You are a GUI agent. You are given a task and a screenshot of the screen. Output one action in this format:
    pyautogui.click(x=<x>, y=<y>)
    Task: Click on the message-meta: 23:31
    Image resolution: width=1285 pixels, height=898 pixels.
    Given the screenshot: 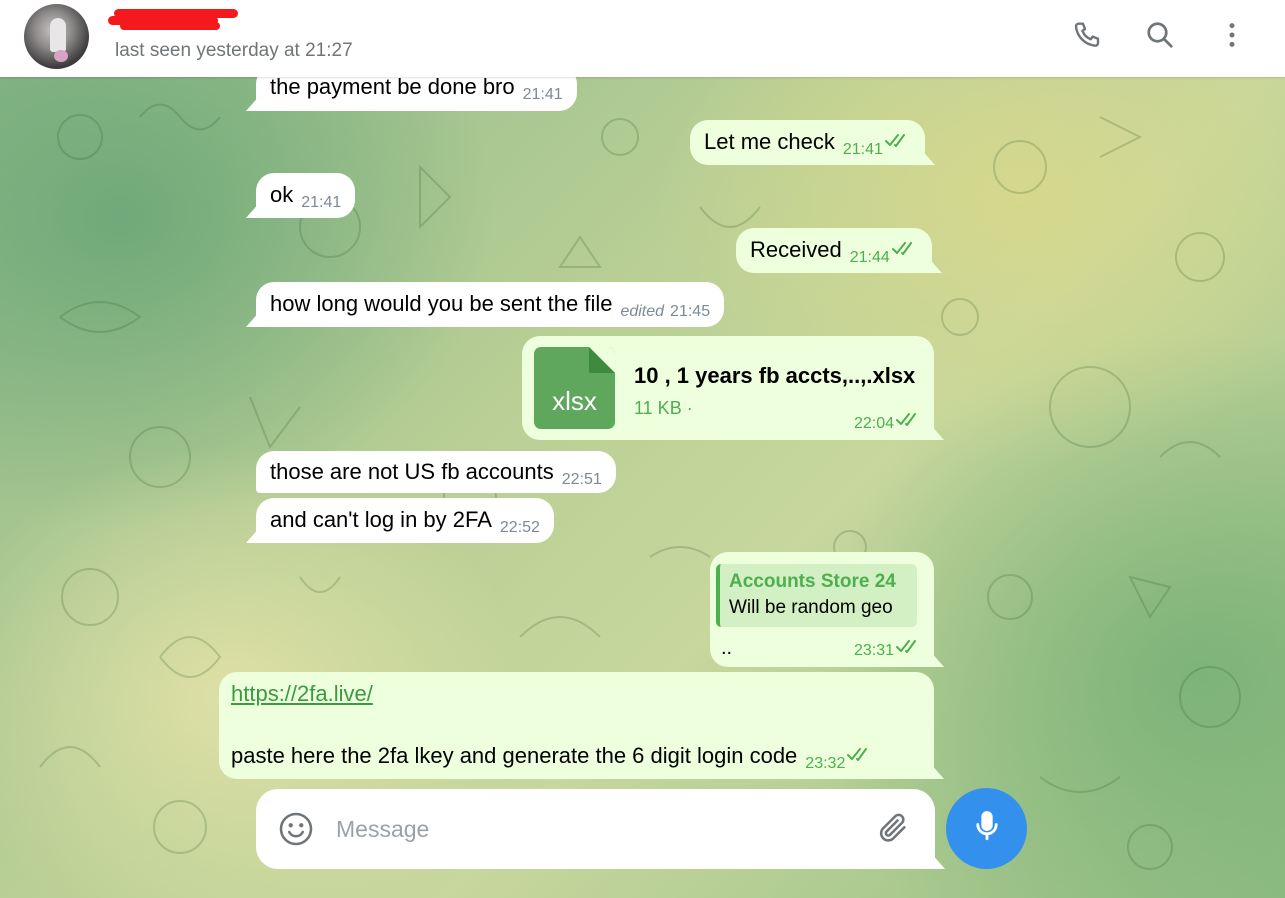 What is the action you would take?
    pyautogui.click(x=884, y=649)
    